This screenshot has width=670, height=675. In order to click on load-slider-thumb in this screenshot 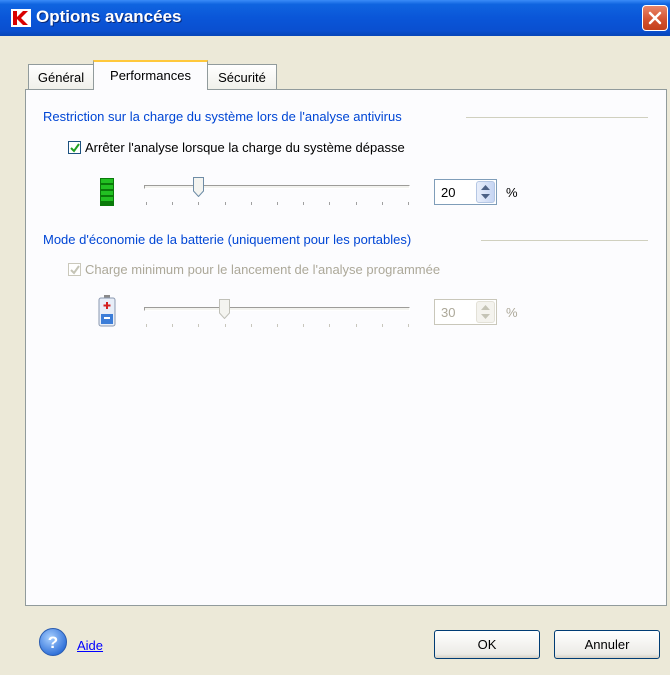, I will do `click(198, 187)`.